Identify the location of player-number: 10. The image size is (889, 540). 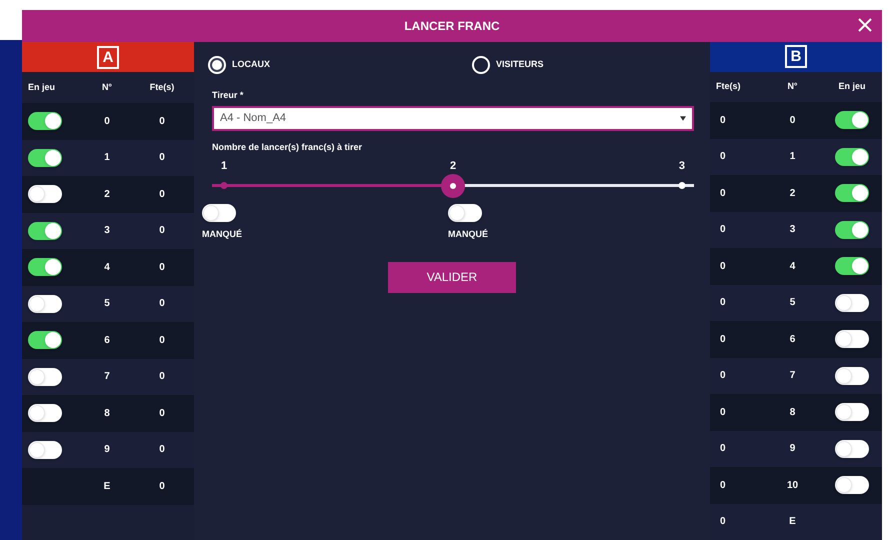
(792, 485).